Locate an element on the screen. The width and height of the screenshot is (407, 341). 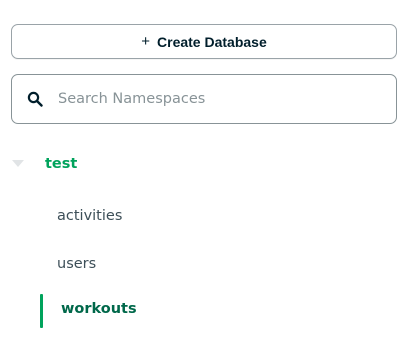
collection-name: users is located at coordinates (77, 264).